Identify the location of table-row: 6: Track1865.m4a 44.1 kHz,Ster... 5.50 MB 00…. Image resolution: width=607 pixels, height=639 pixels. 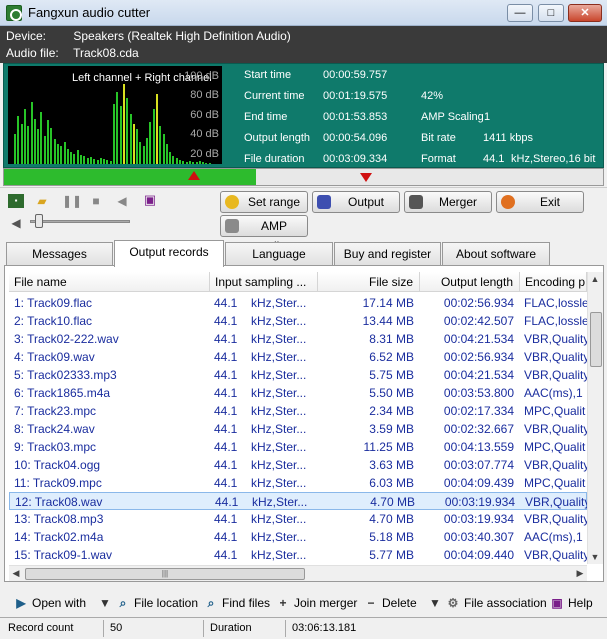
(298, 393).